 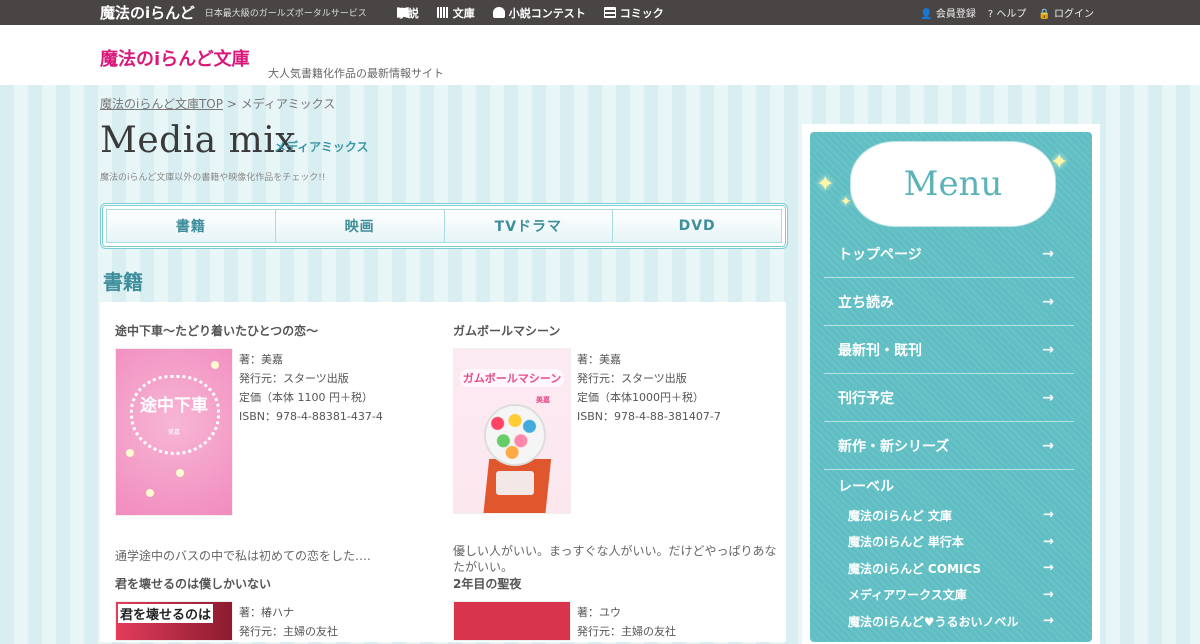 I want to click on book-open-icon, so click(x=402, y=12).